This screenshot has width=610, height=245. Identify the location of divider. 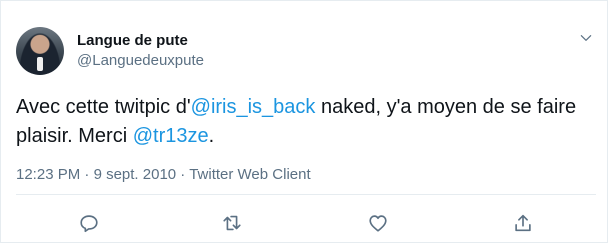
(306, 194).